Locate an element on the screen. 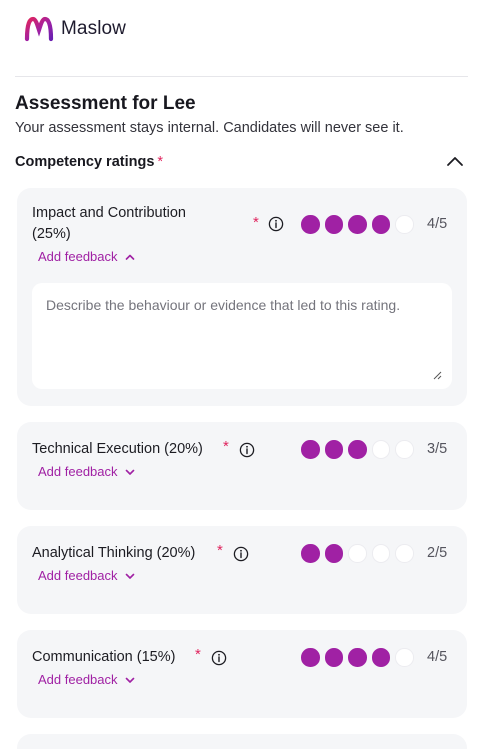  competency-card is located at coordinates (242, 741).